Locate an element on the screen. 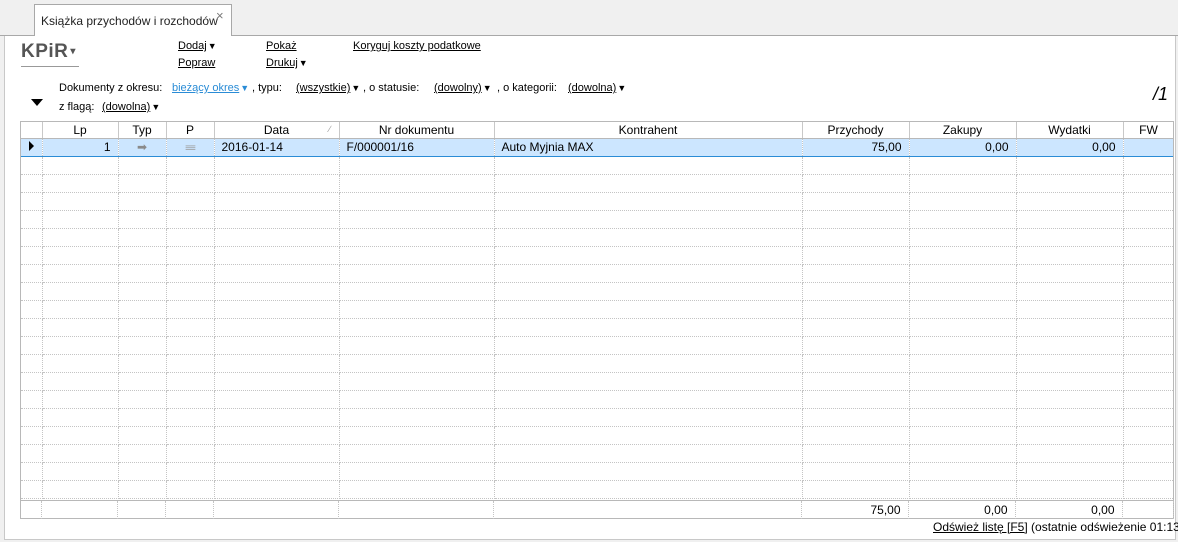  column-header-kontrahent: Kontrahent is located at coordinates (648, 130).